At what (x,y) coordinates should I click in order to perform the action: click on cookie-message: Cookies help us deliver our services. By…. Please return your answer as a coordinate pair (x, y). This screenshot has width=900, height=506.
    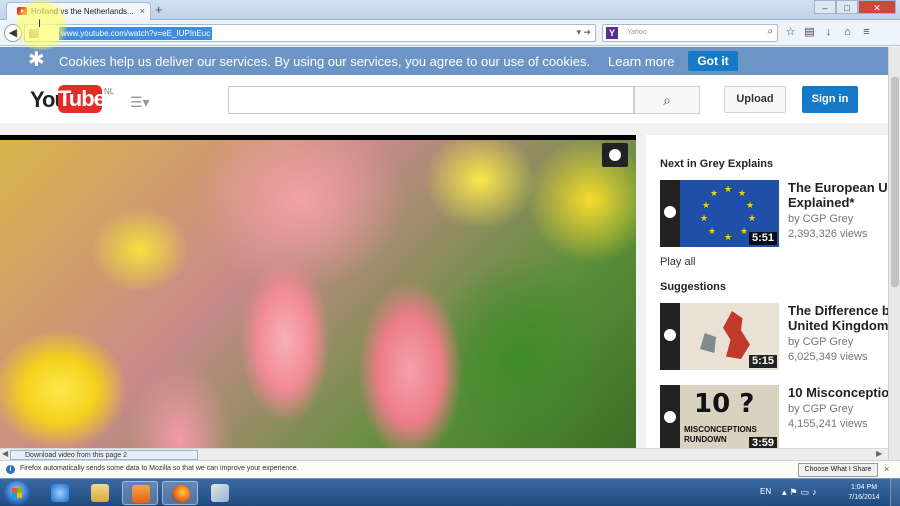
    Looking at the image, I should click on (325, 61).